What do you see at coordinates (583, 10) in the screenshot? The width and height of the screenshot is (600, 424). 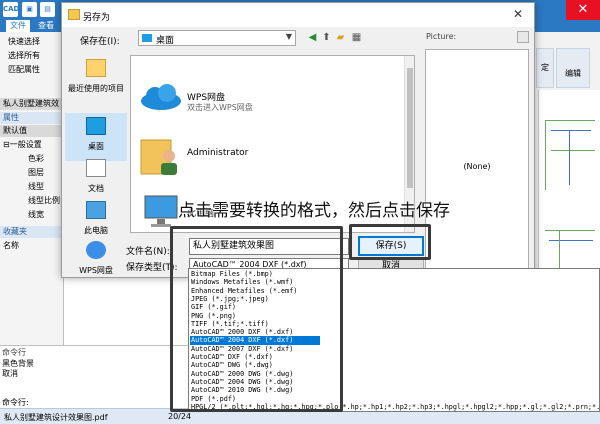 I see `window-close-button: ✕` at bounding box center [583, 10].